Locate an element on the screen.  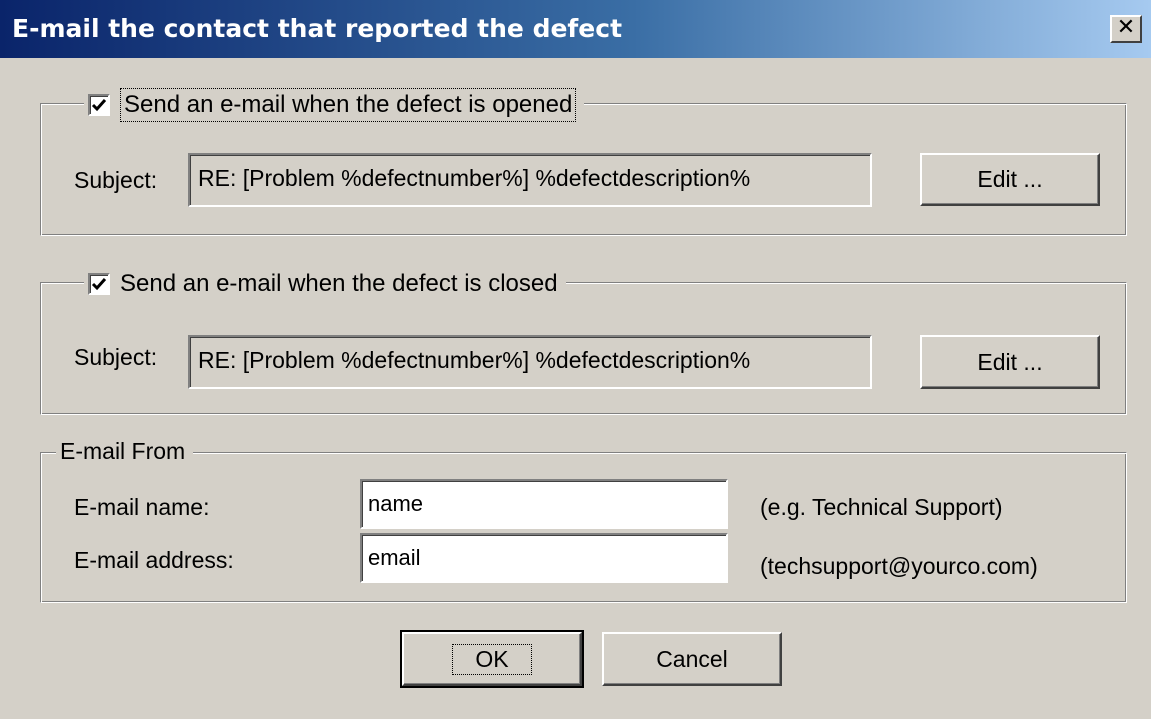
email-name-hint: (e.g. Technical Support) is located at coordinates (881, 507).